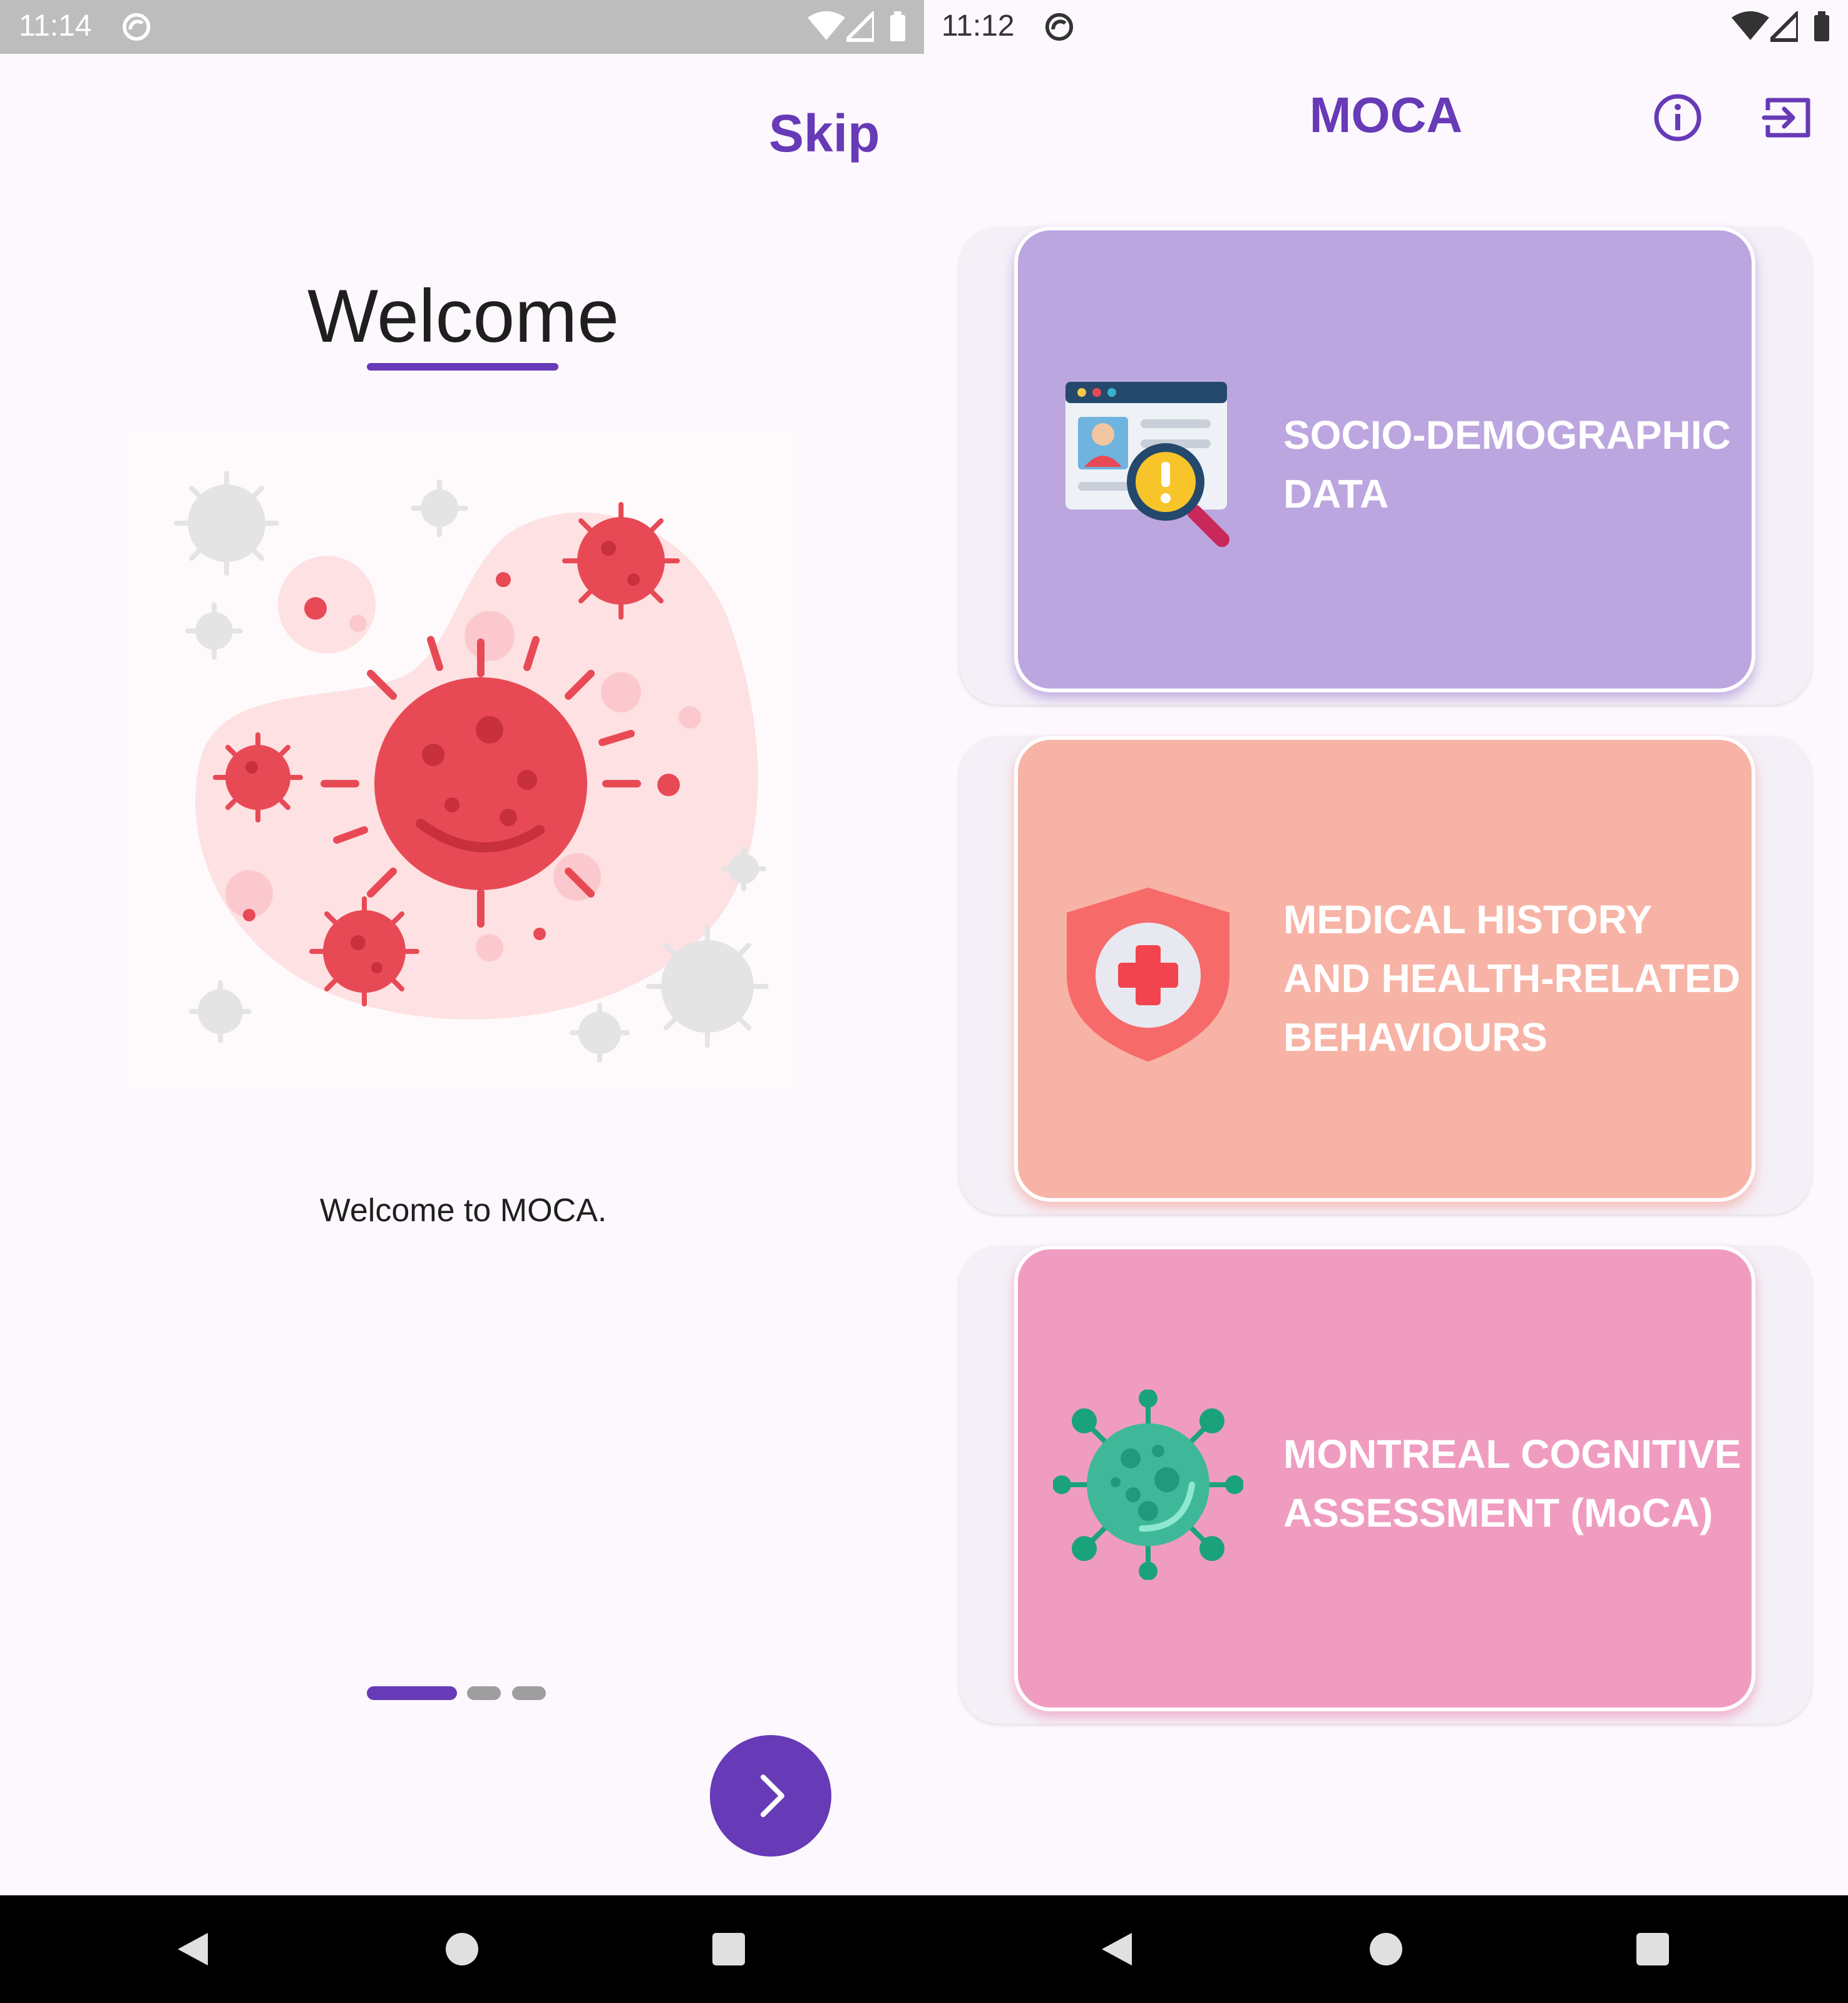 The width and height of the screenshot is (1848, 2003). Describe the element at coordinates (462, 27) in the screenshot. I see `status-bar-left: 11:14` at that location.